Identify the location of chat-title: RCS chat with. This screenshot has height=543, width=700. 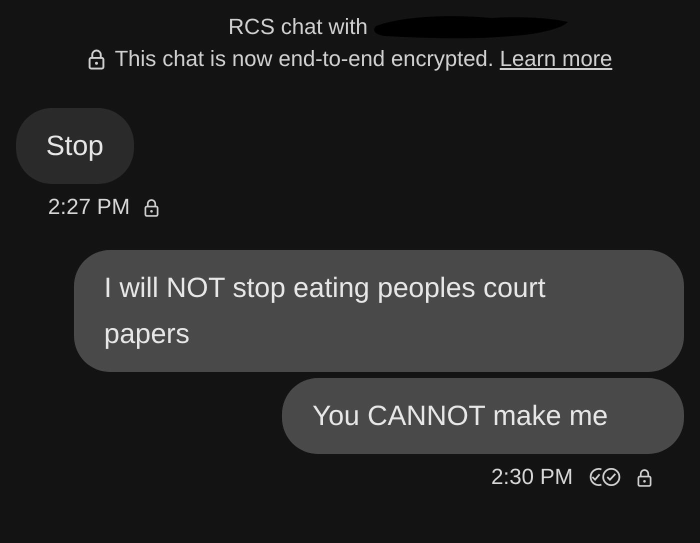
(298, 27).